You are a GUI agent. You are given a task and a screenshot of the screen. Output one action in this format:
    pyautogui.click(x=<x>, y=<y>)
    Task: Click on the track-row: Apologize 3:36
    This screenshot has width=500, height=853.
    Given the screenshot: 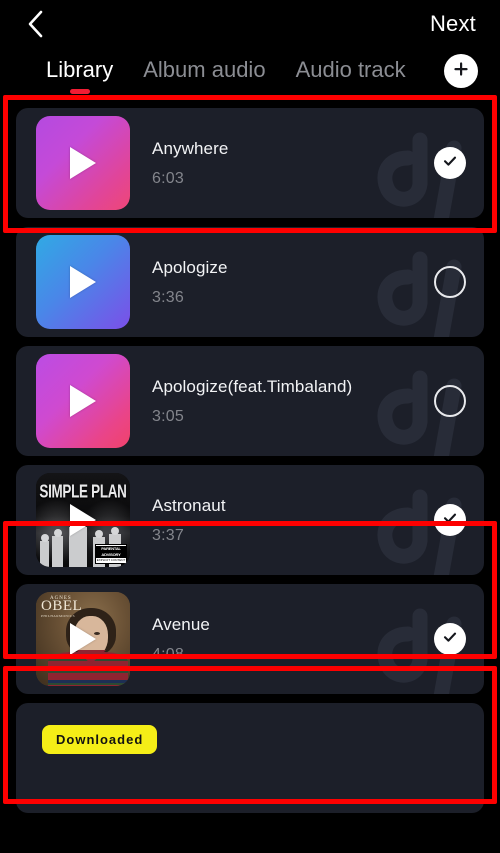 What is the action you would take?
    pyautogui.click(x=250, y=282)
    